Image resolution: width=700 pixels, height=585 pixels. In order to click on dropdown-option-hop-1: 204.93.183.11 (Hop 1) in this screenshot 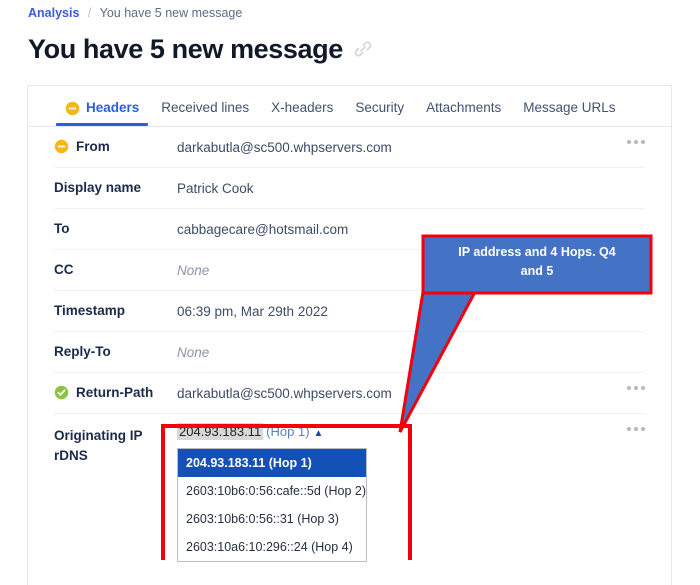, I will do `click(272, 463)`.